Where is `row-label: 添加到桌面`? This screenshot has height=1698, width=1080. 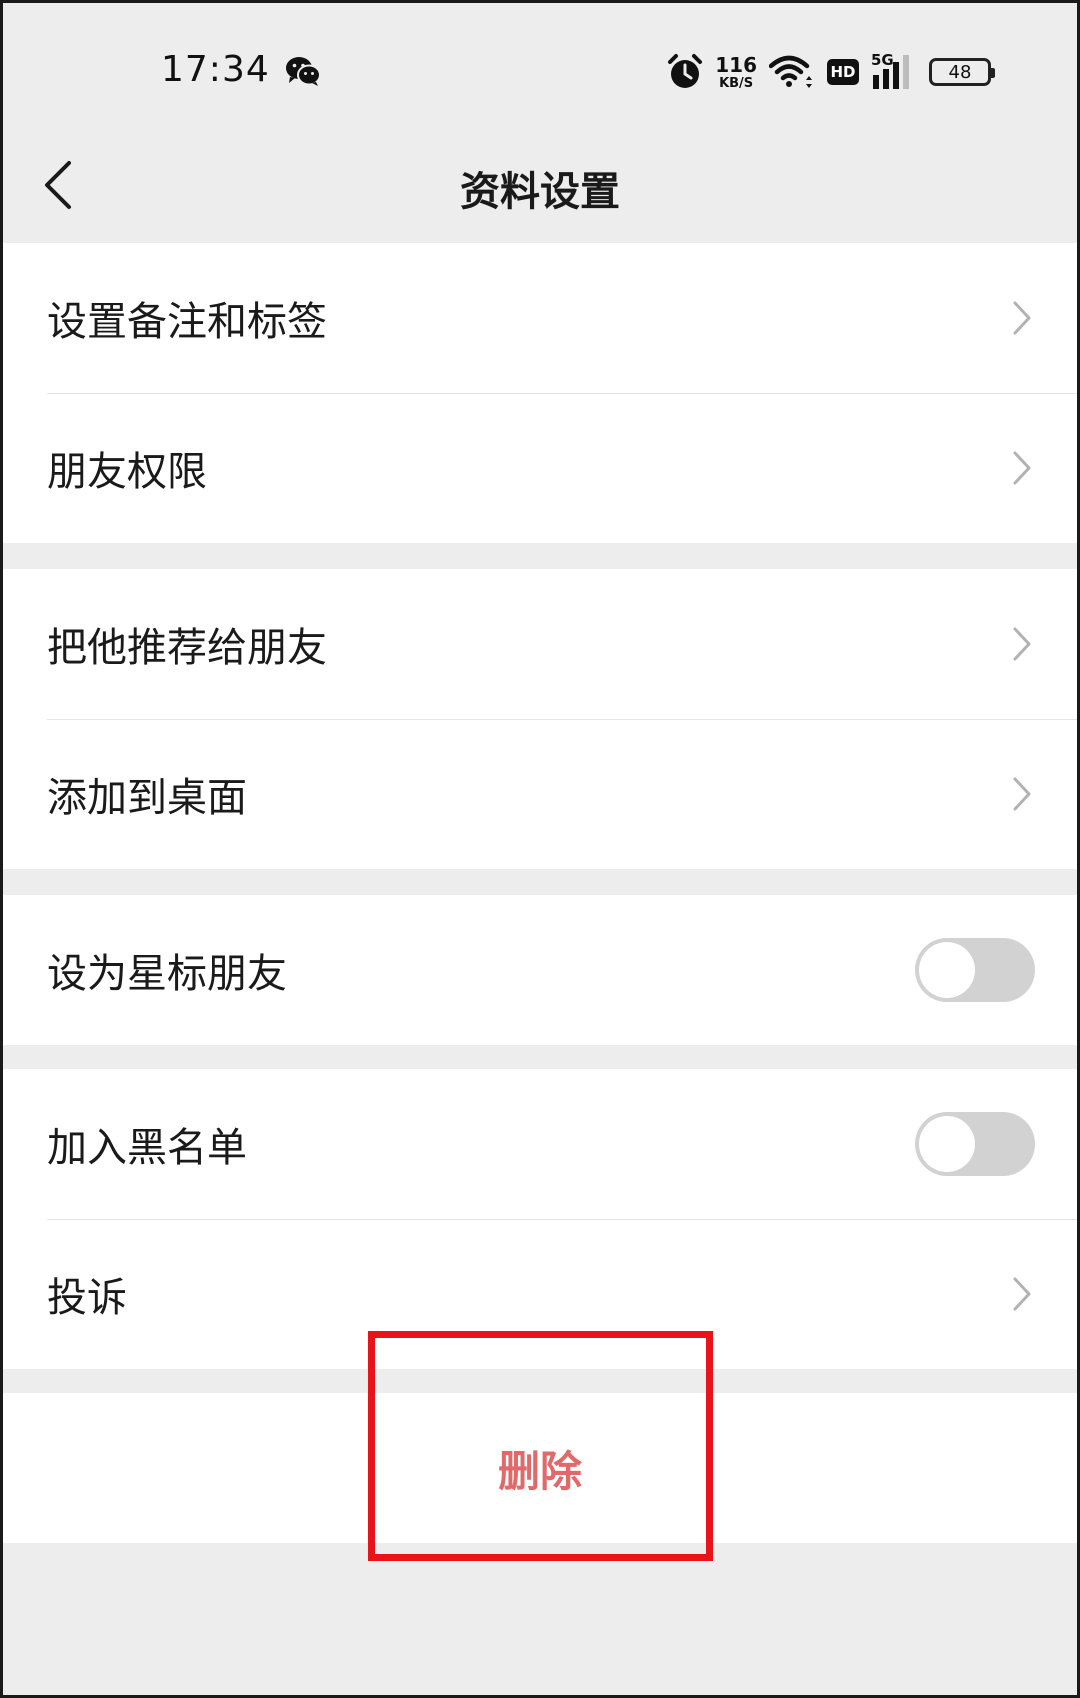 row-label: 添加到桌面 is located at coordinates (147, 798).